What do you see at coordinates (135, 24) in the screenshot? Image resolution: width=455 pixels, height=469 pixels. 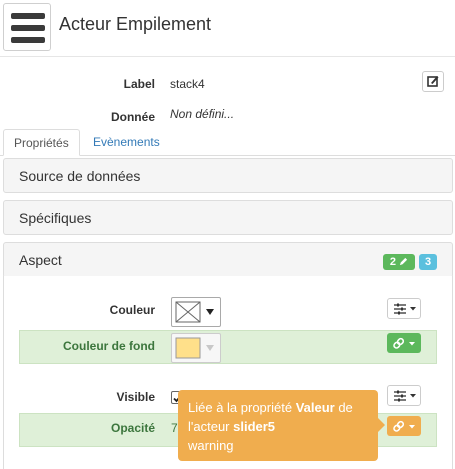 I see `page-title: Acteur Empilement` at bounding box center [135, 24].